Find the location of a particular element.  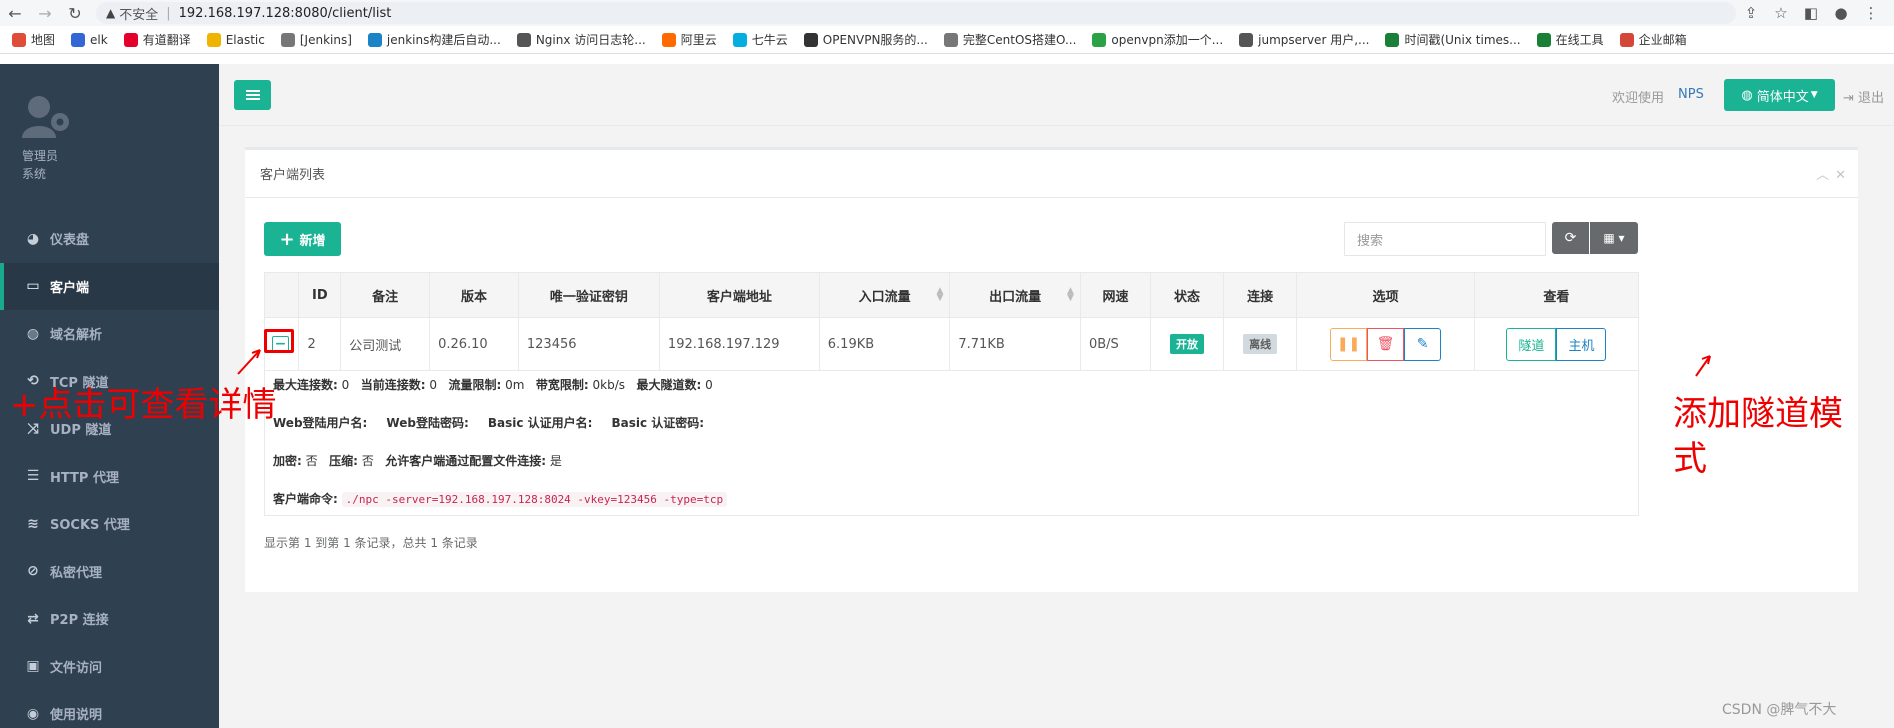

column-header-label: 入口流量 is located at coordinates (884, 297).